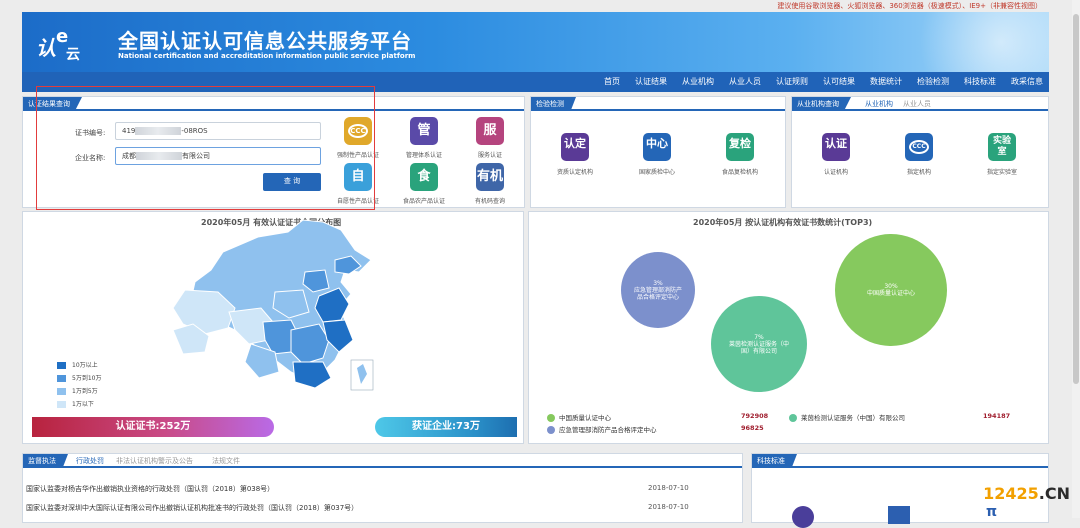  I want to click on china-map, so click(273, 305).